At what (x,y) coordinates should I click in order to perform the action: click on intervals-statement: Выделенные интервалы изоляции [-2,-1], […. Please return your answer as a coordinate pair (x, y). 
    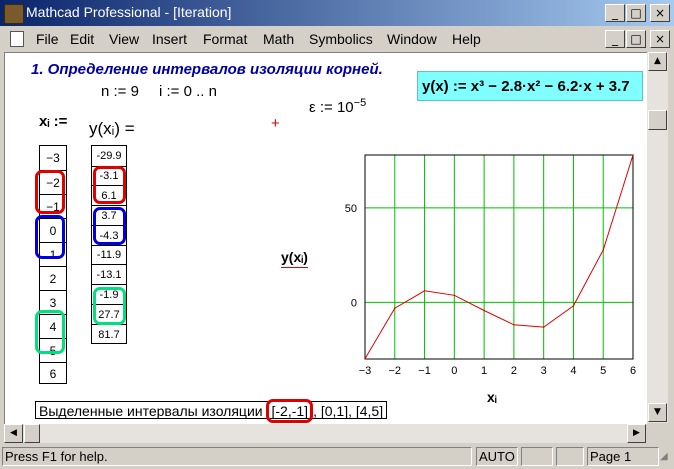
    Looking at the image, I should click on (211, 411).